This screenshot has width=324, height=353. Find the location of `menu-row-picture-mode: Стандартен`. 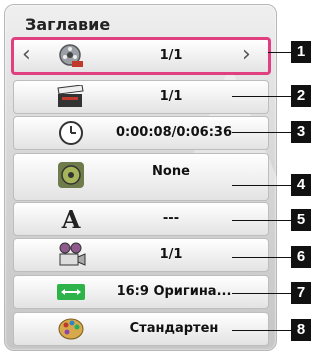

menu-row-picture-mode: Стандартен is located at coordinates (141, 329).